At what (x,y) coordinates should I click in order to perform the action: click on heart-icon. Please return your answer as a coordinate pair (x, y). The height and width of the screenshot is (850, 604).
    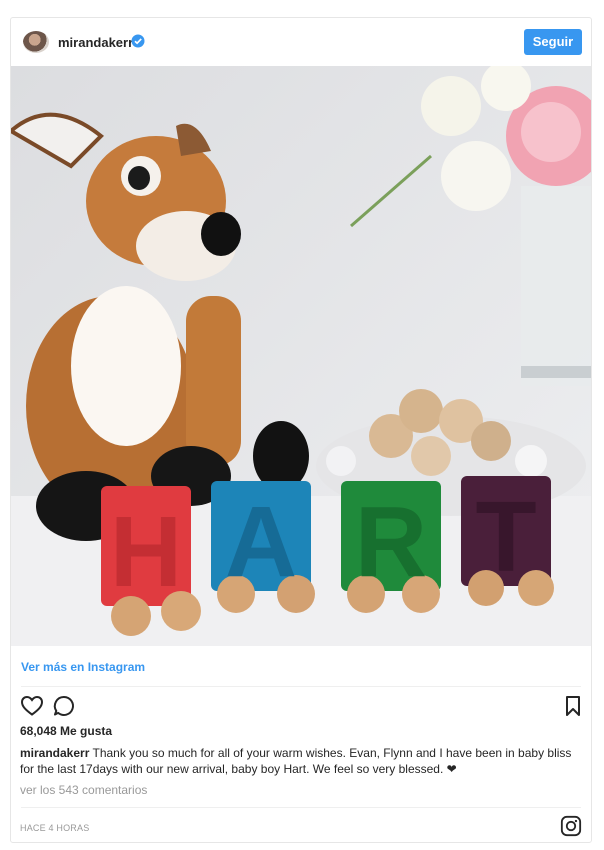
    Looking at the image, I should click on (32, 706).